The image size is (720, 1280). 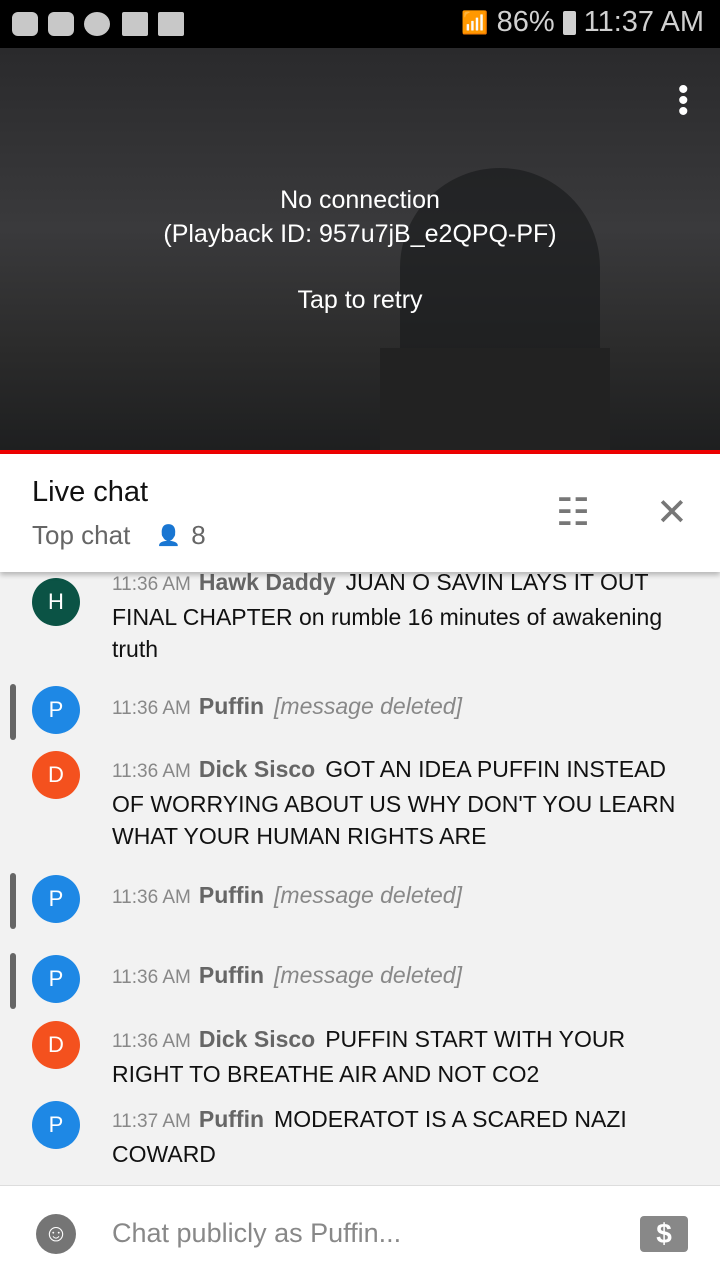 I want to click on image-icon, so click(x=171, y=24).